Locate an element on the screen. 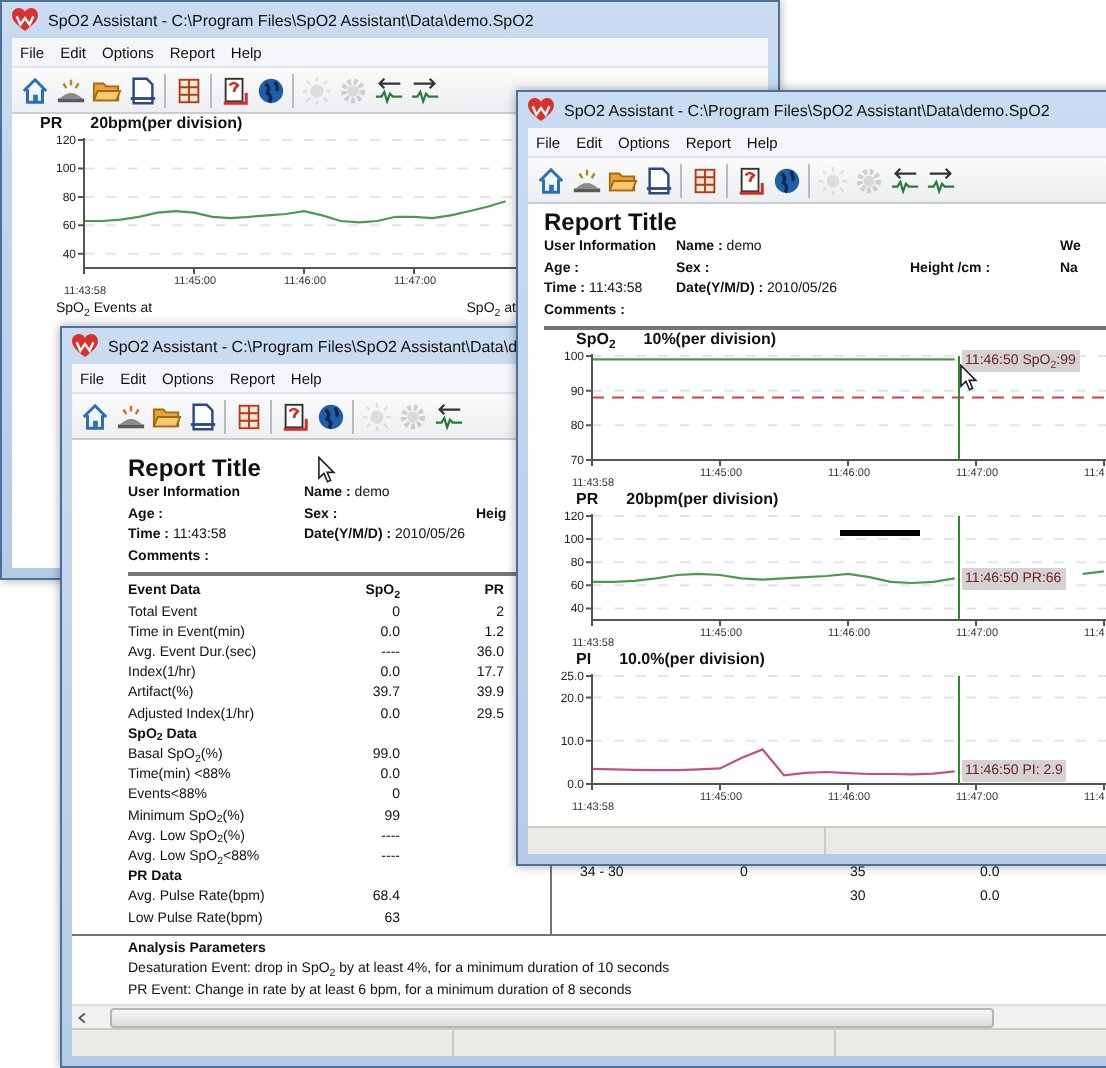 The height and width of the screenshot is (1068, 1106). window-title: SpO2 Assistant - C:\Program Files\SpO2 Assistant\Data\d is located at coordinates (313, 346).